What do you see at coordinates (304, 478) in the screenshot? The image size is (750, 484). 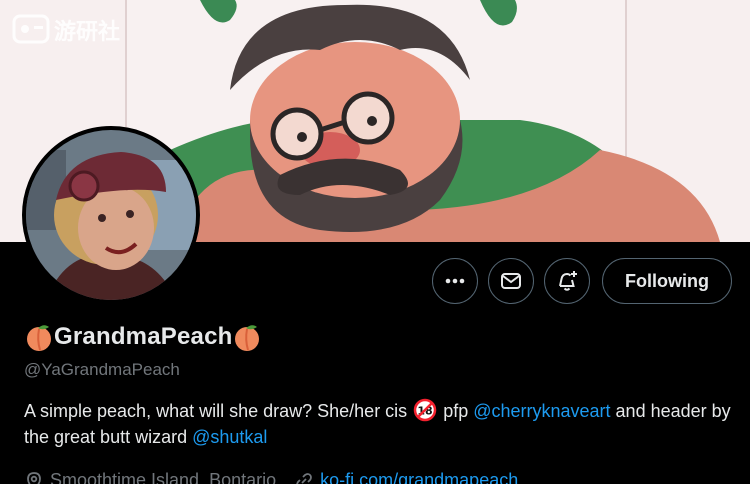 I see `link-icon` at bounding box center [304, 478].